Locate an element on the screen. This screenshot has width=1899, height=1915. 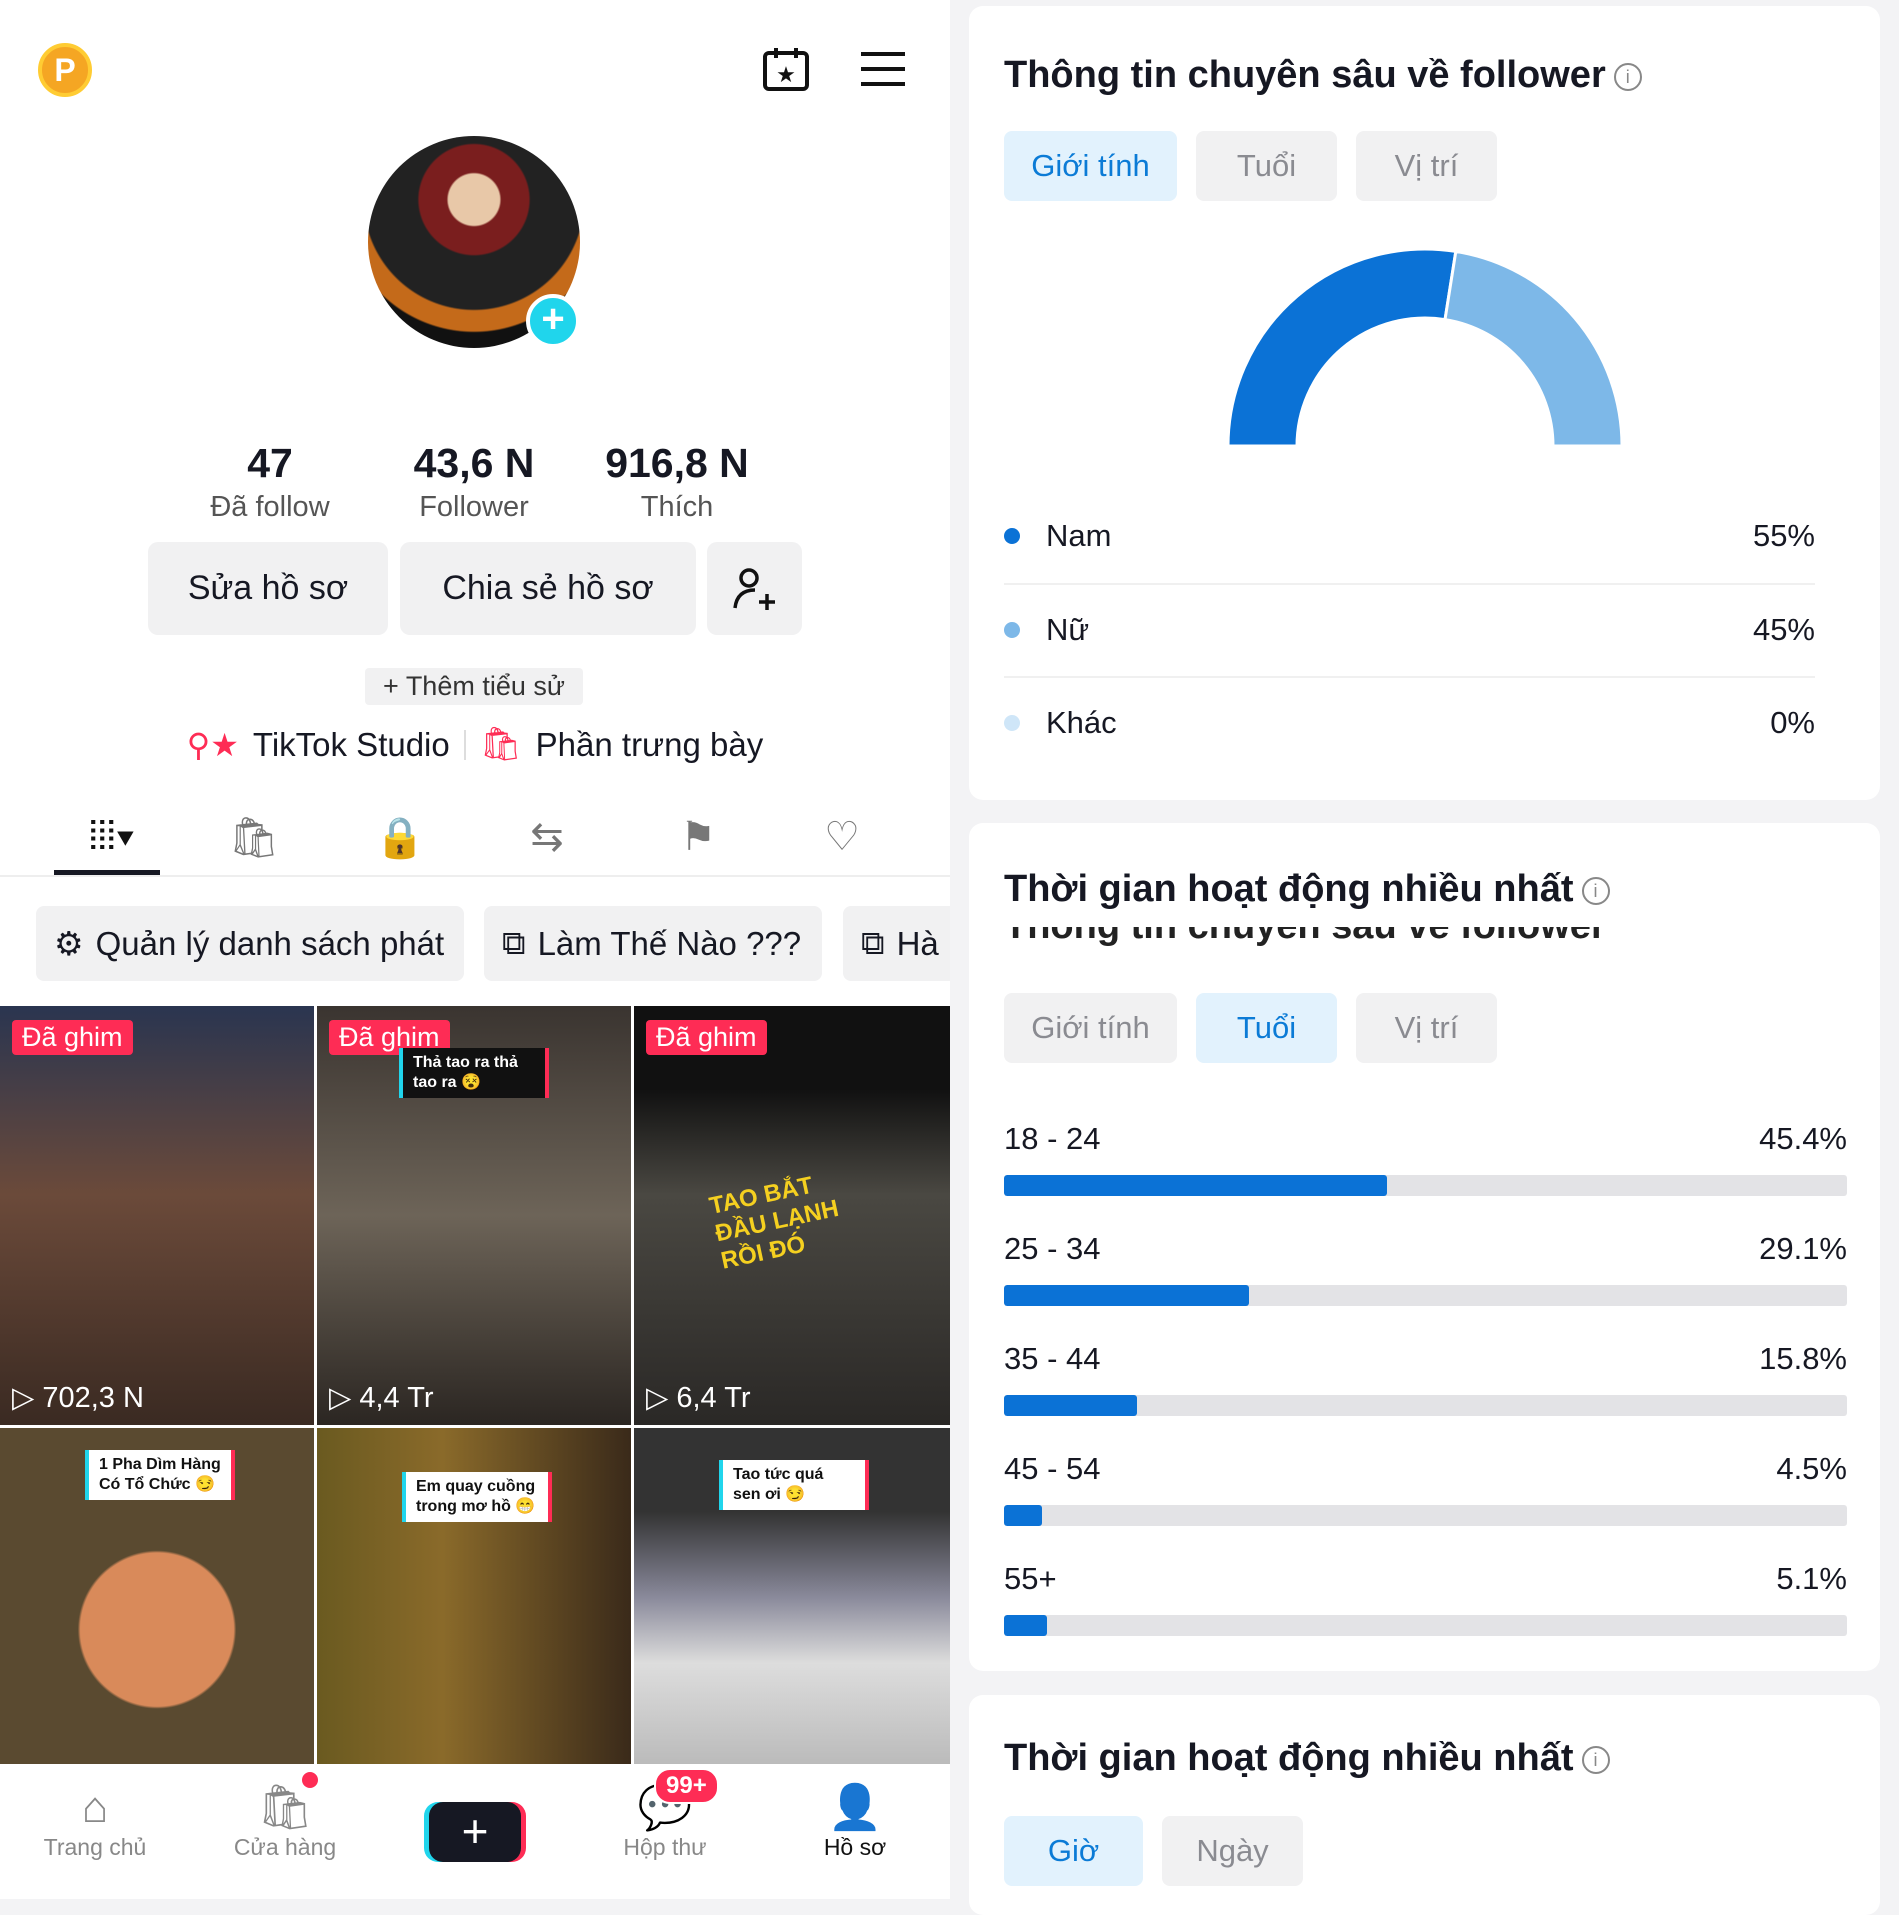
tab-shop: 🛍 is located at coordinates (254, 839).